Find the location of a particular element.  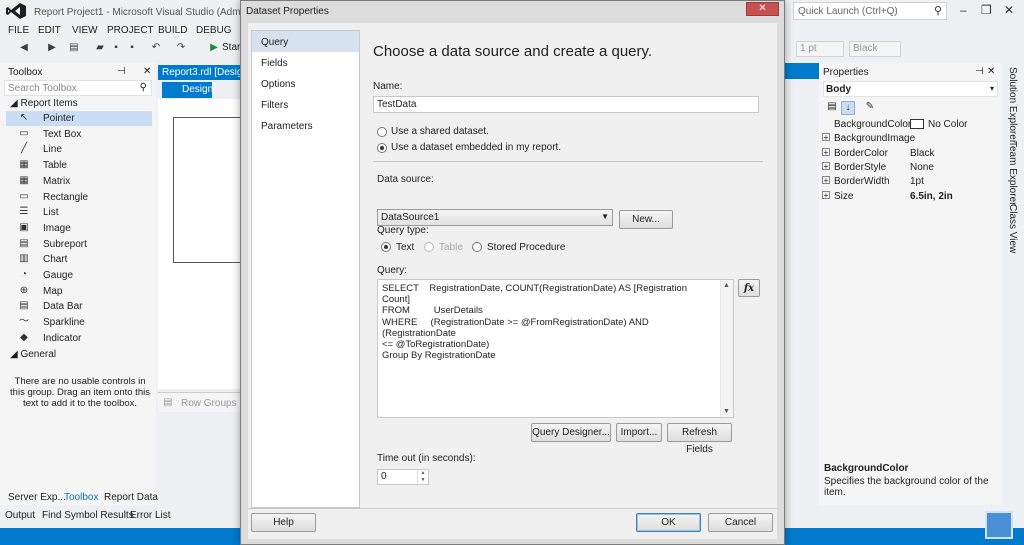

radio-stored-procedure is located at coordinates (477, 247).